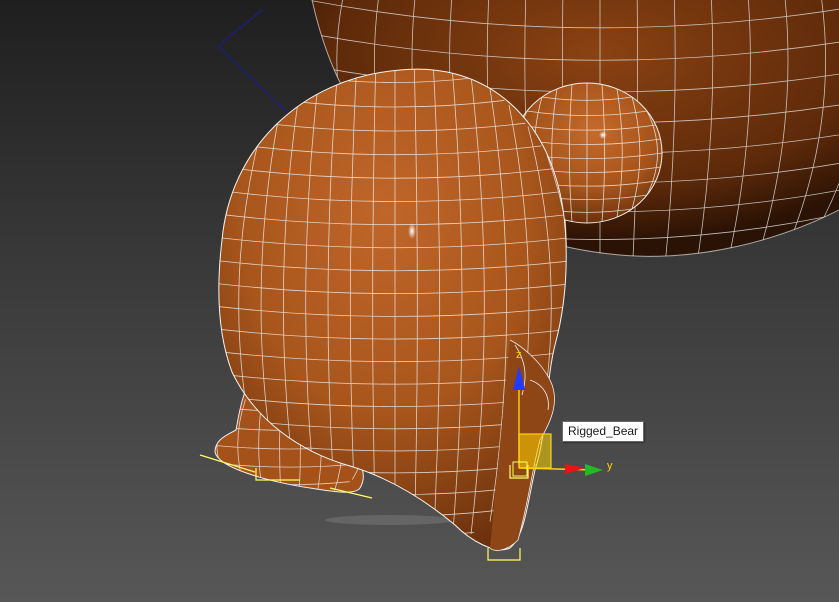  What do you see at coordinates (610, 466) in the screenshot?
I see `gizmo-y-label: y` at bounding box center [610, 466].